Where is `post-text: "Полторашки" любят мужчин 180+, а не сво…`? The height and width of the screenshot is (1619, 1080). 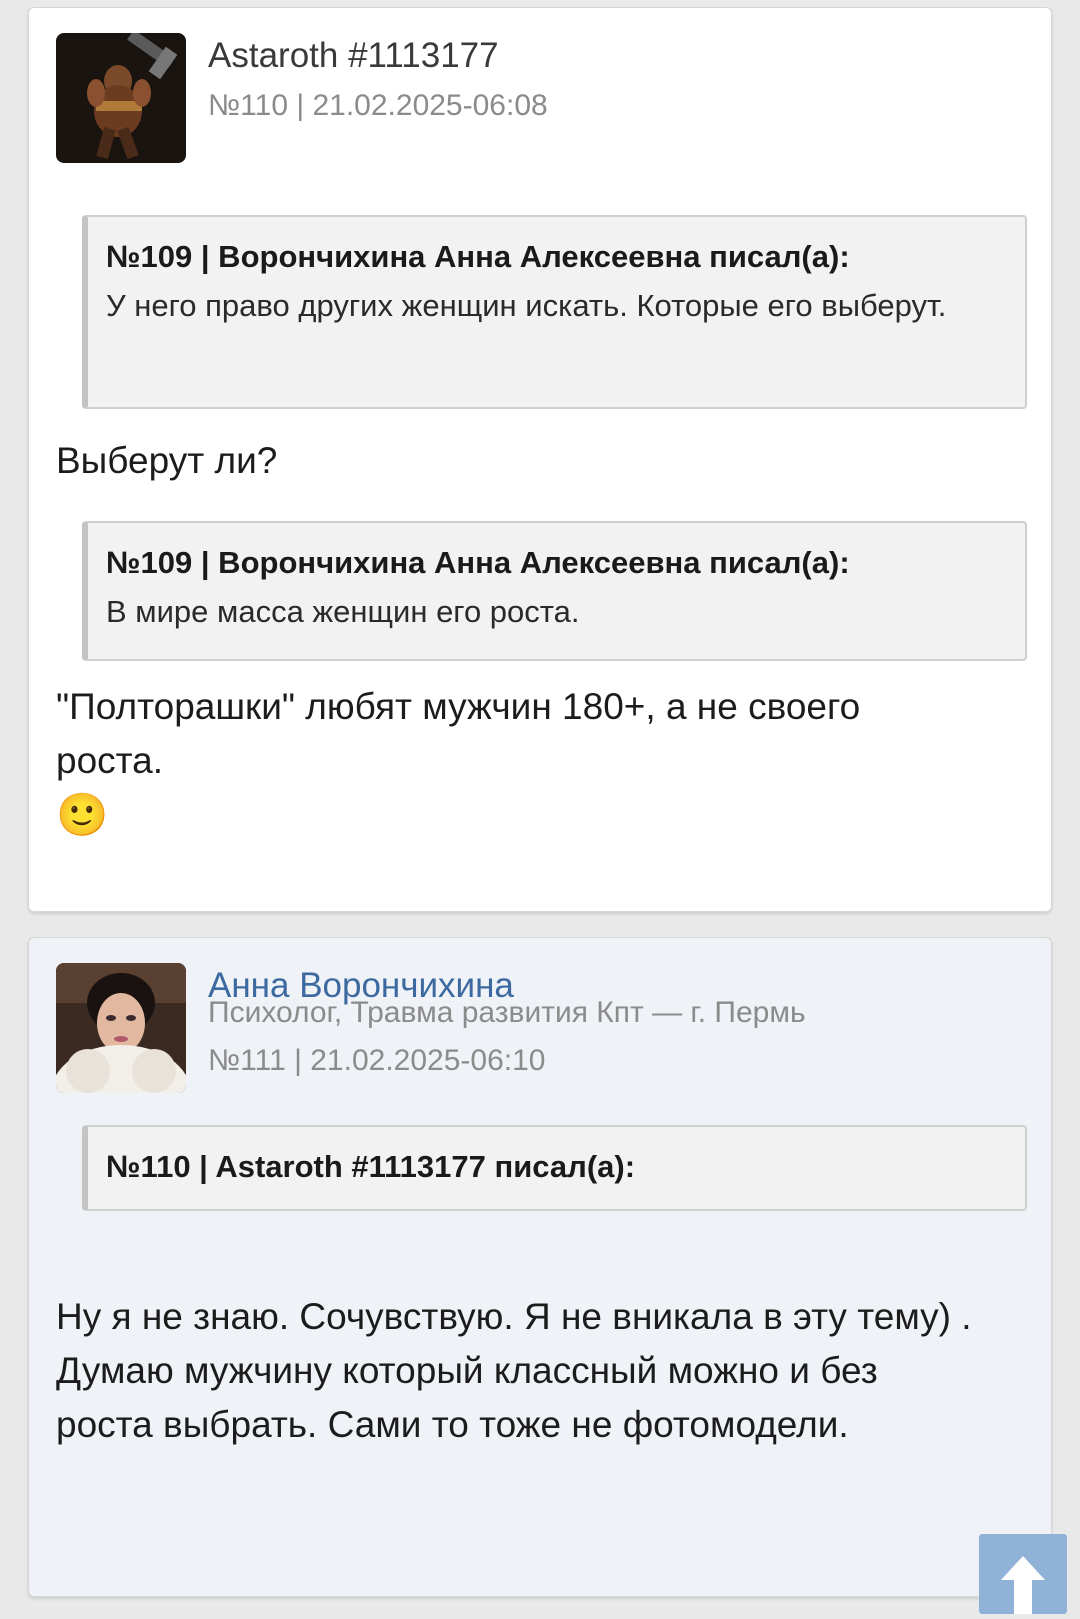
post-text: "Полторашки" любят мужчин 180+, а не сво… is located at coordinates (458, 733).